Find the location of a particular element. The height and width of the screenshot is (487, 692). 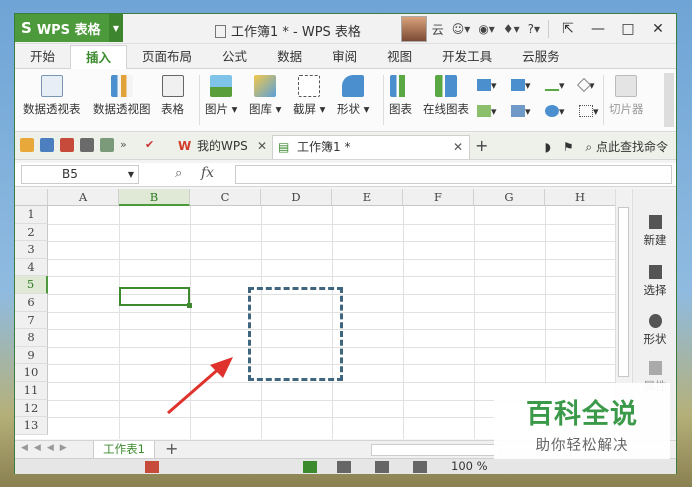

tab-home: 开始 is located at coordinates (42, 56).